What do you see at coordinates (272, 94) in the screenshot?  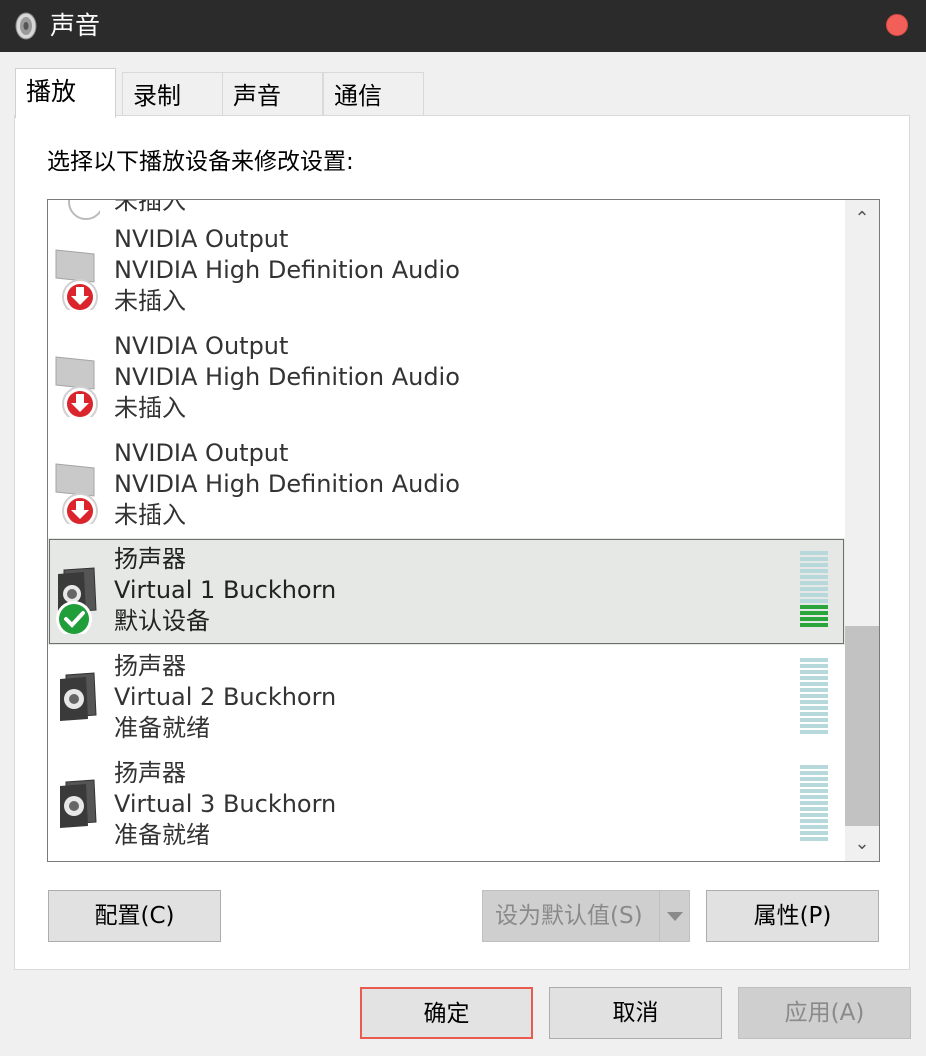 I see `tab-sounds: 声音` at bounding box center [272, 94].